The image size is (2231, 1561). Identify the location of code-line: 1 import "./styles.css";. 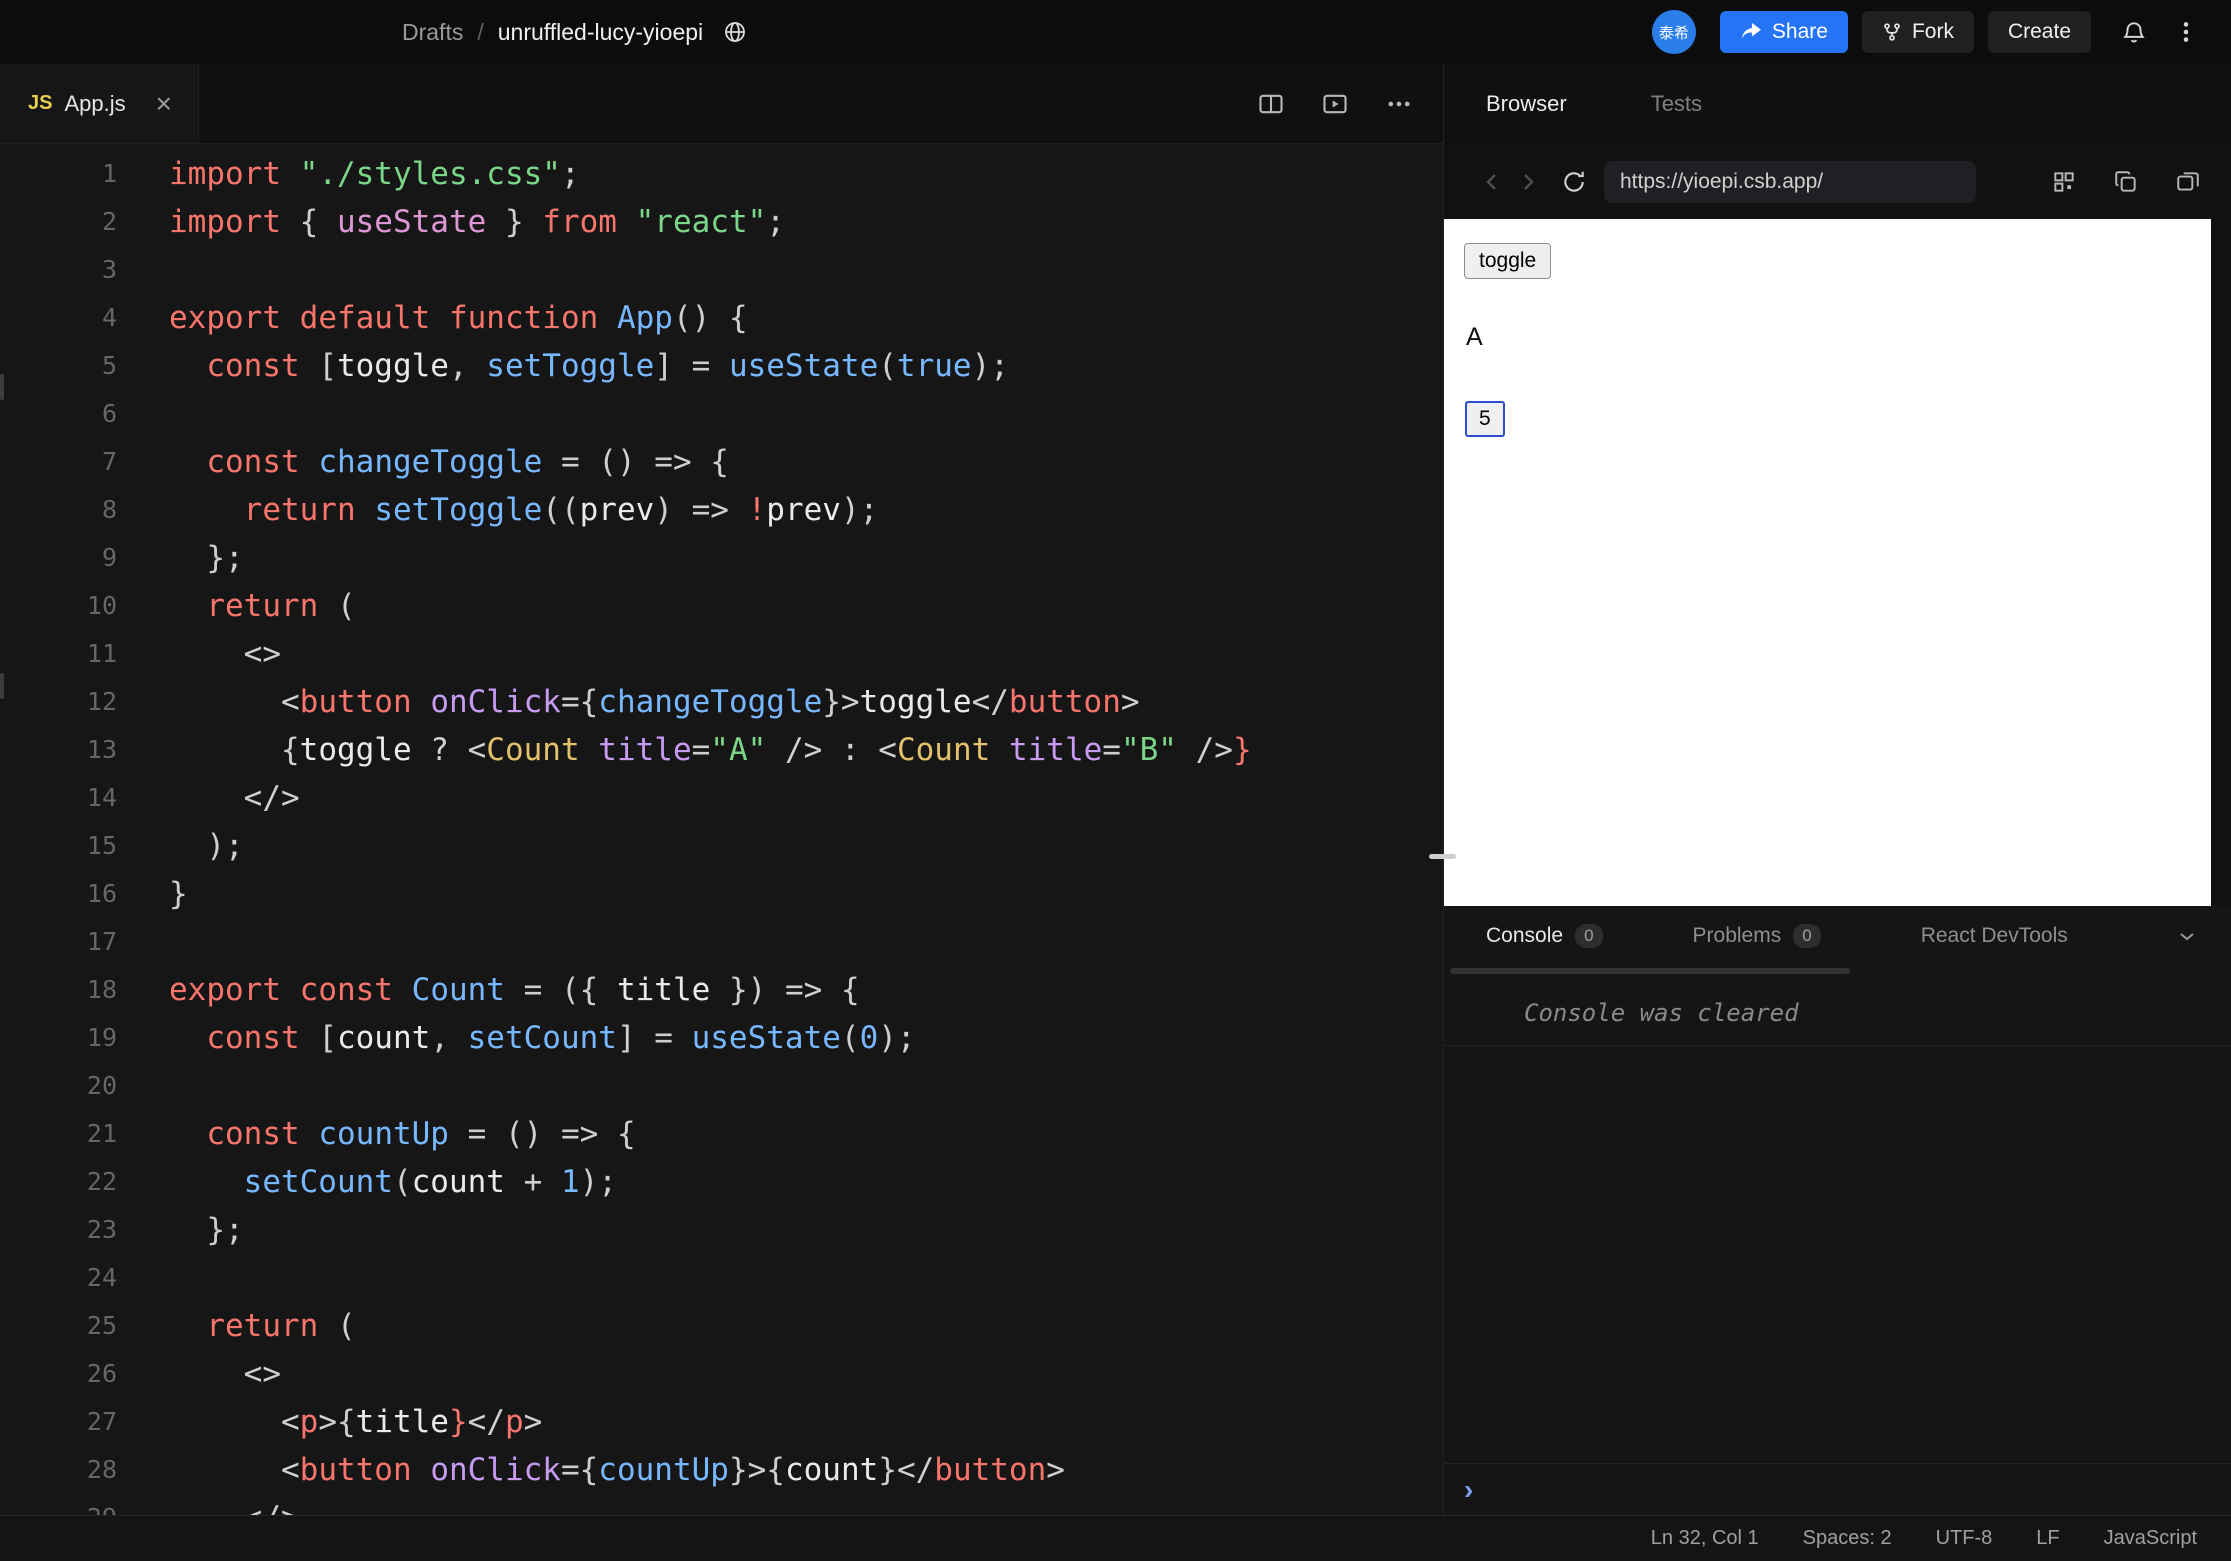
(721, 174).